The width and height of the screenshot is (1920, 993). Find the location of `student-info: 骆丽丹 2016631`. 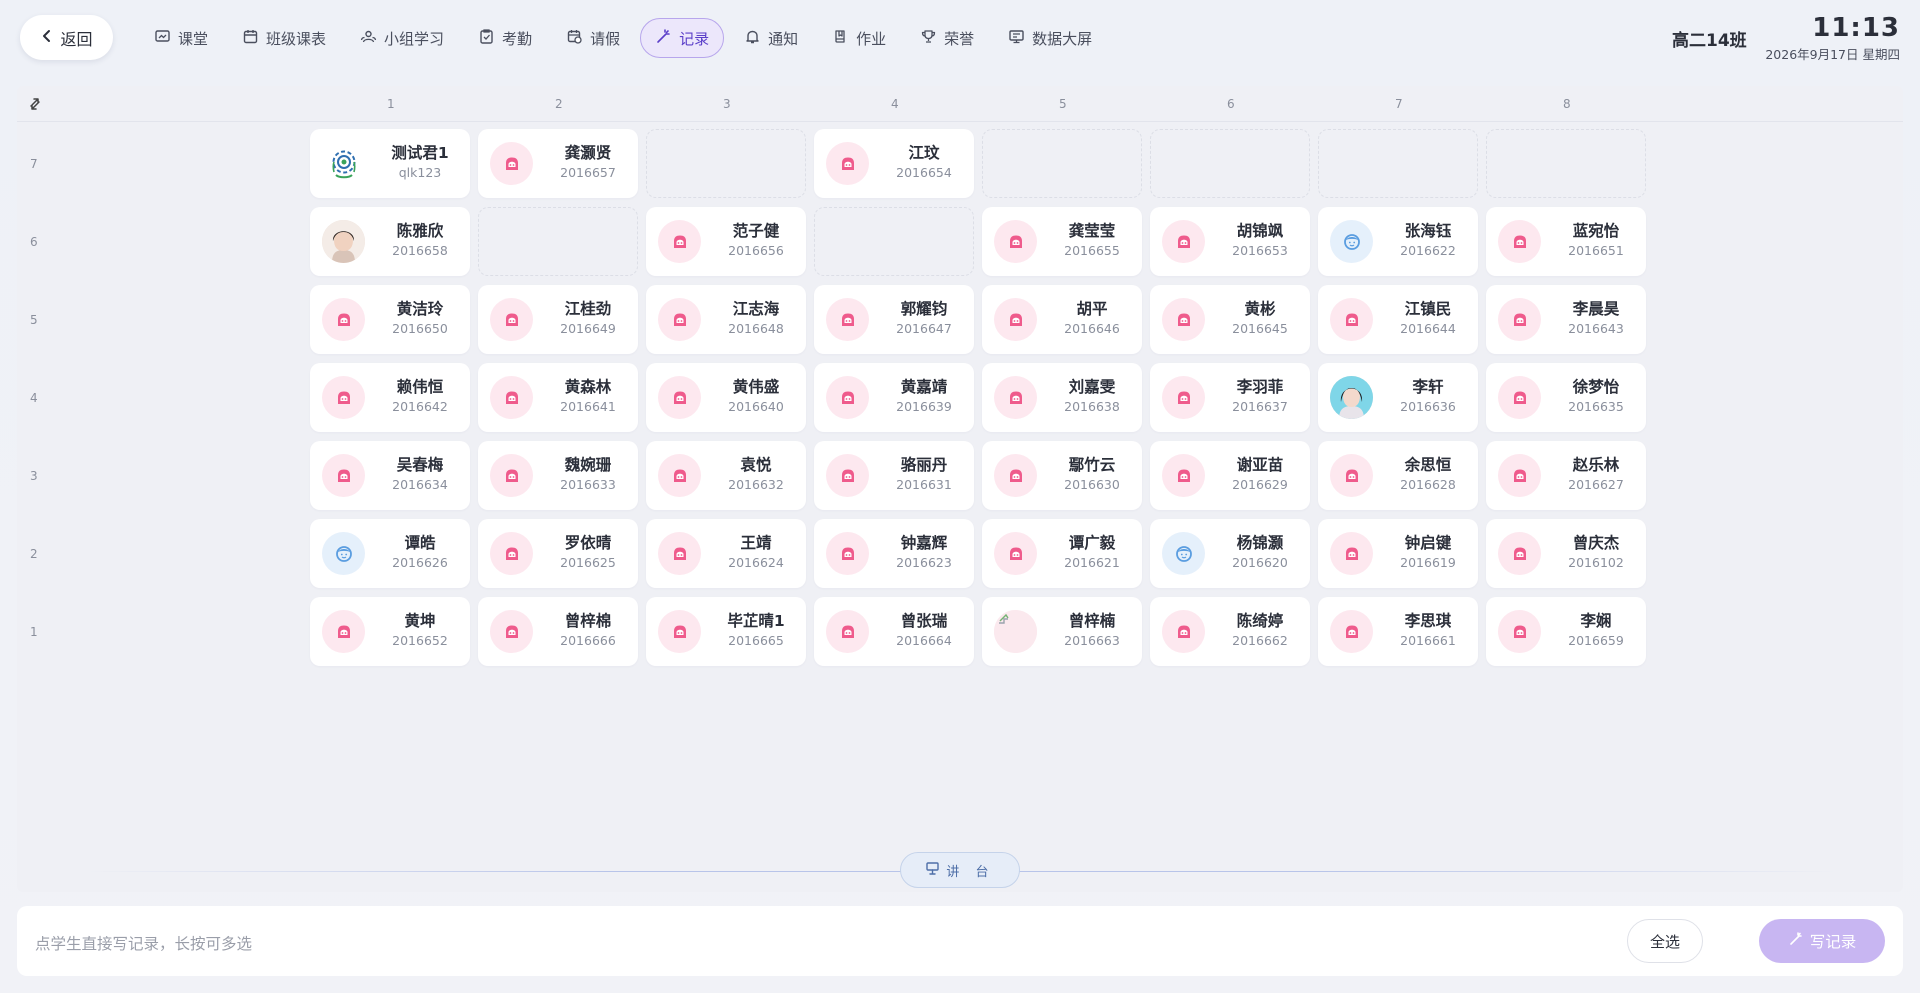

student-info: 骆丽丹 2016631 is located at coordinates (924, 473).